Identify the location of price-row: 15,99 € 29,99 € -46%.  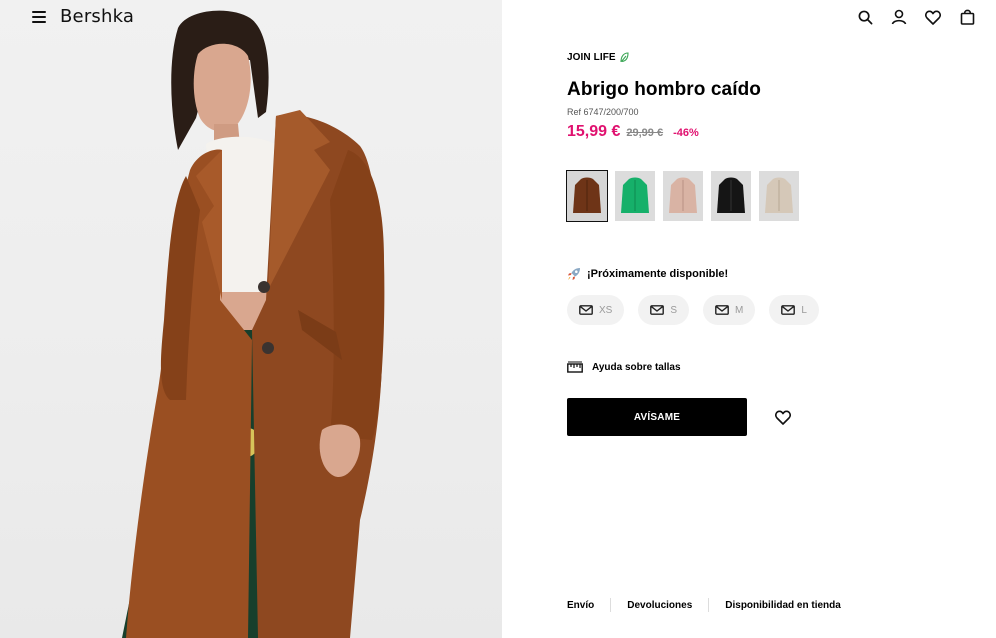
(767, 132).